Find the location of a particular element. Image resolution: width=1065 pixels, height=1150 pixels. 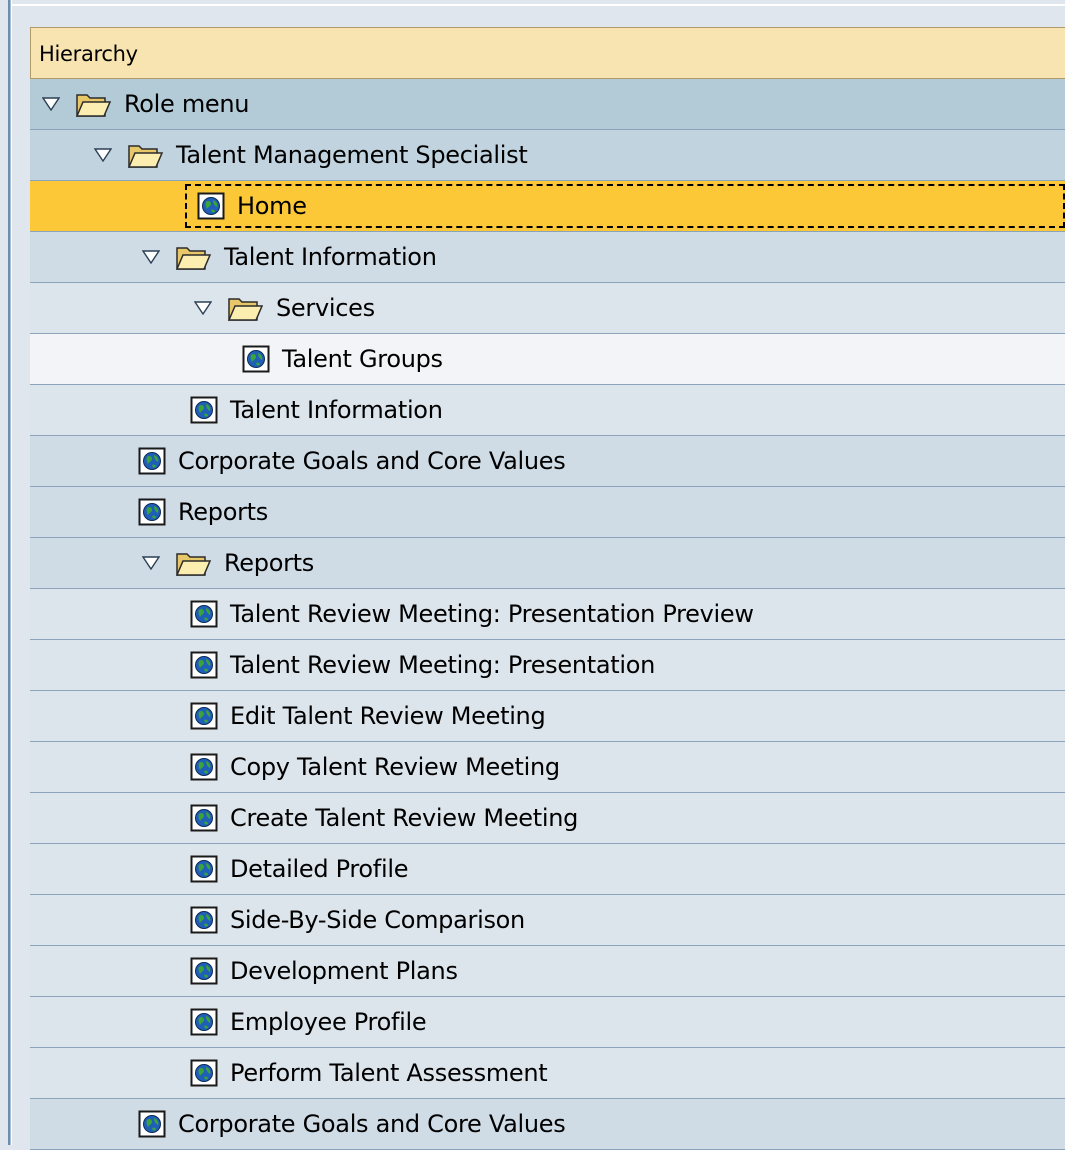

tree-item-label: Edit Talent Review Meeting is located at coordinates (388, 716).